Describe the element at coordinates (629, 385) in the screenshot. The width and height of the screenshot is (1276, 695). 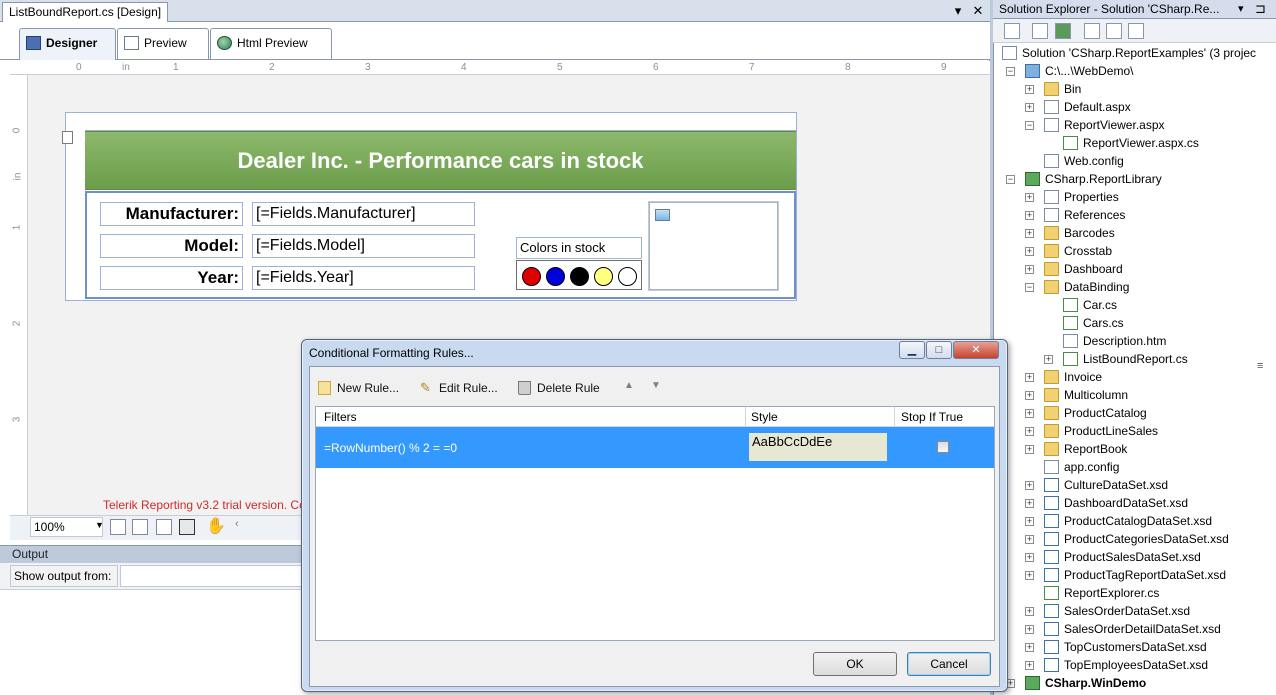
I see `move-up-icon: ▲` at that location.